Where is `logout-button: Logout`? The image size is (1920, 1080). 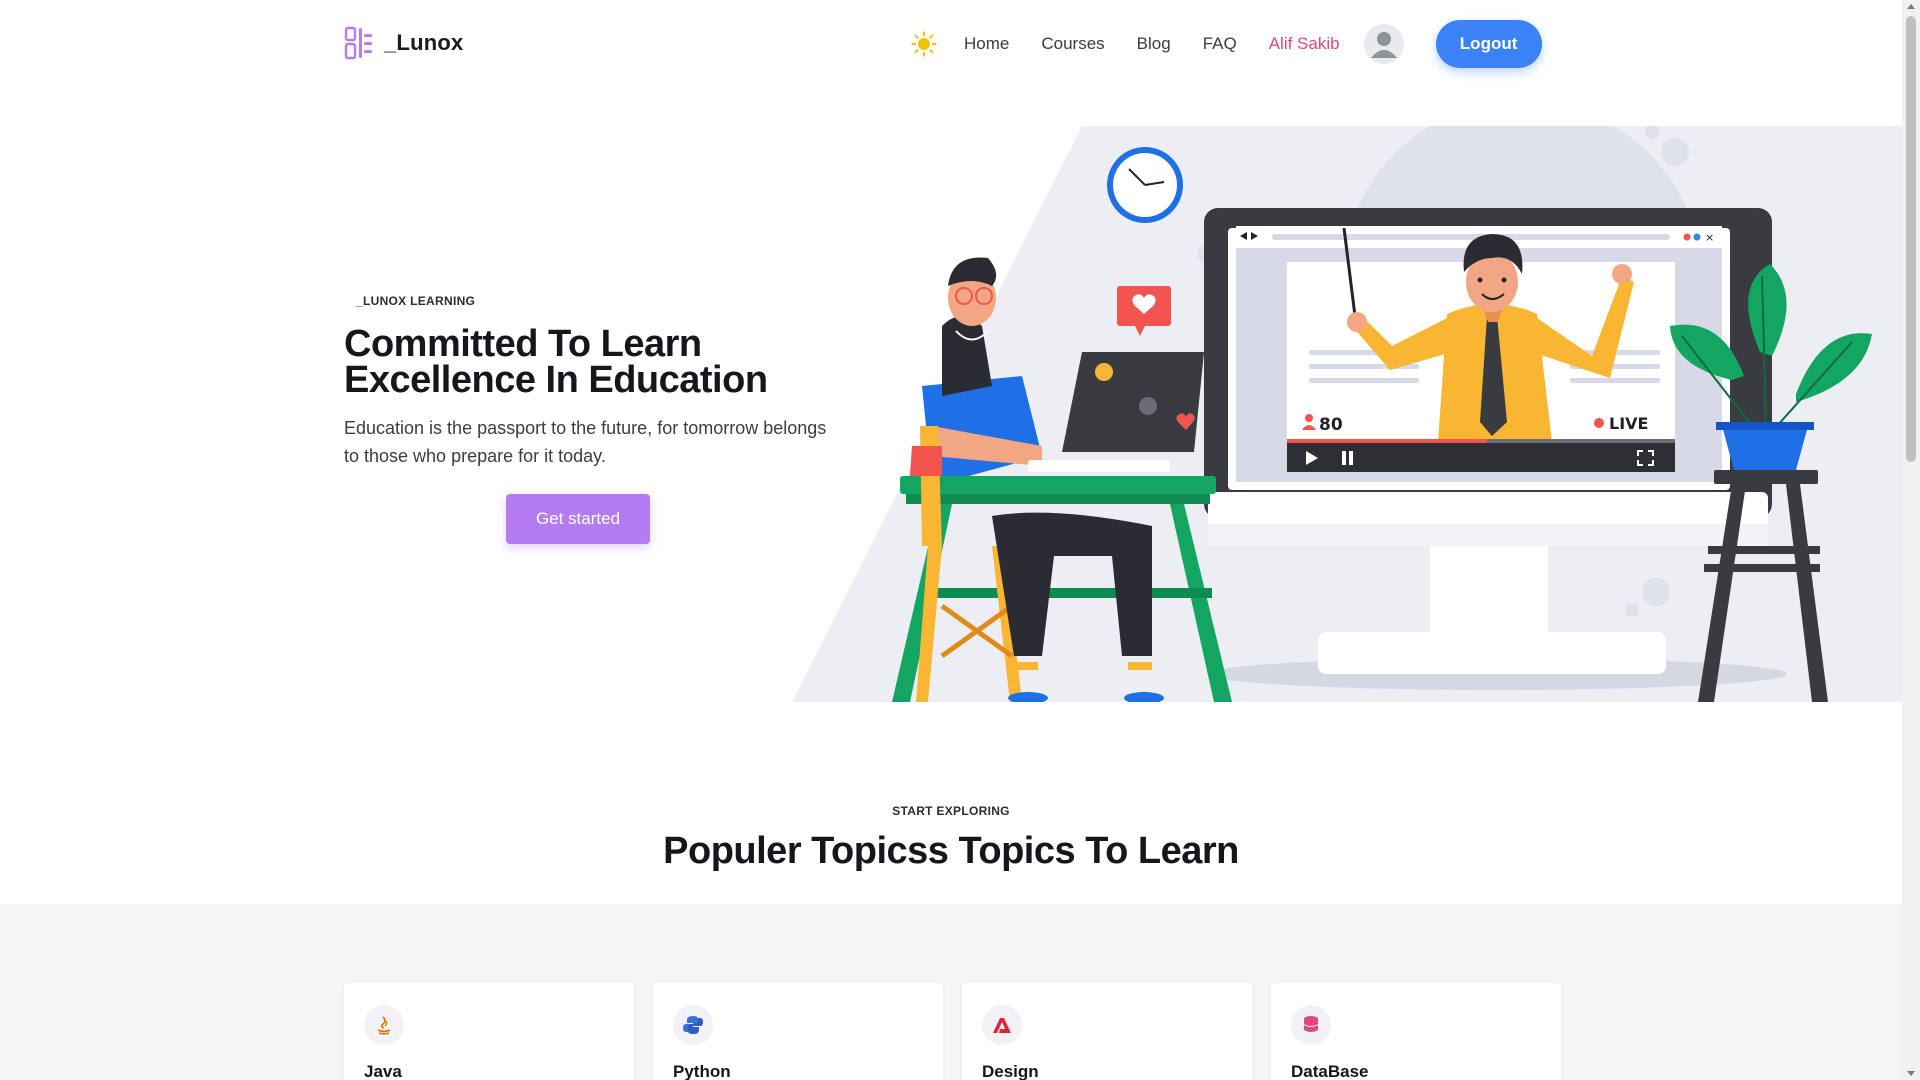
logout-button: Logout is located at coordinates (1488, 44).